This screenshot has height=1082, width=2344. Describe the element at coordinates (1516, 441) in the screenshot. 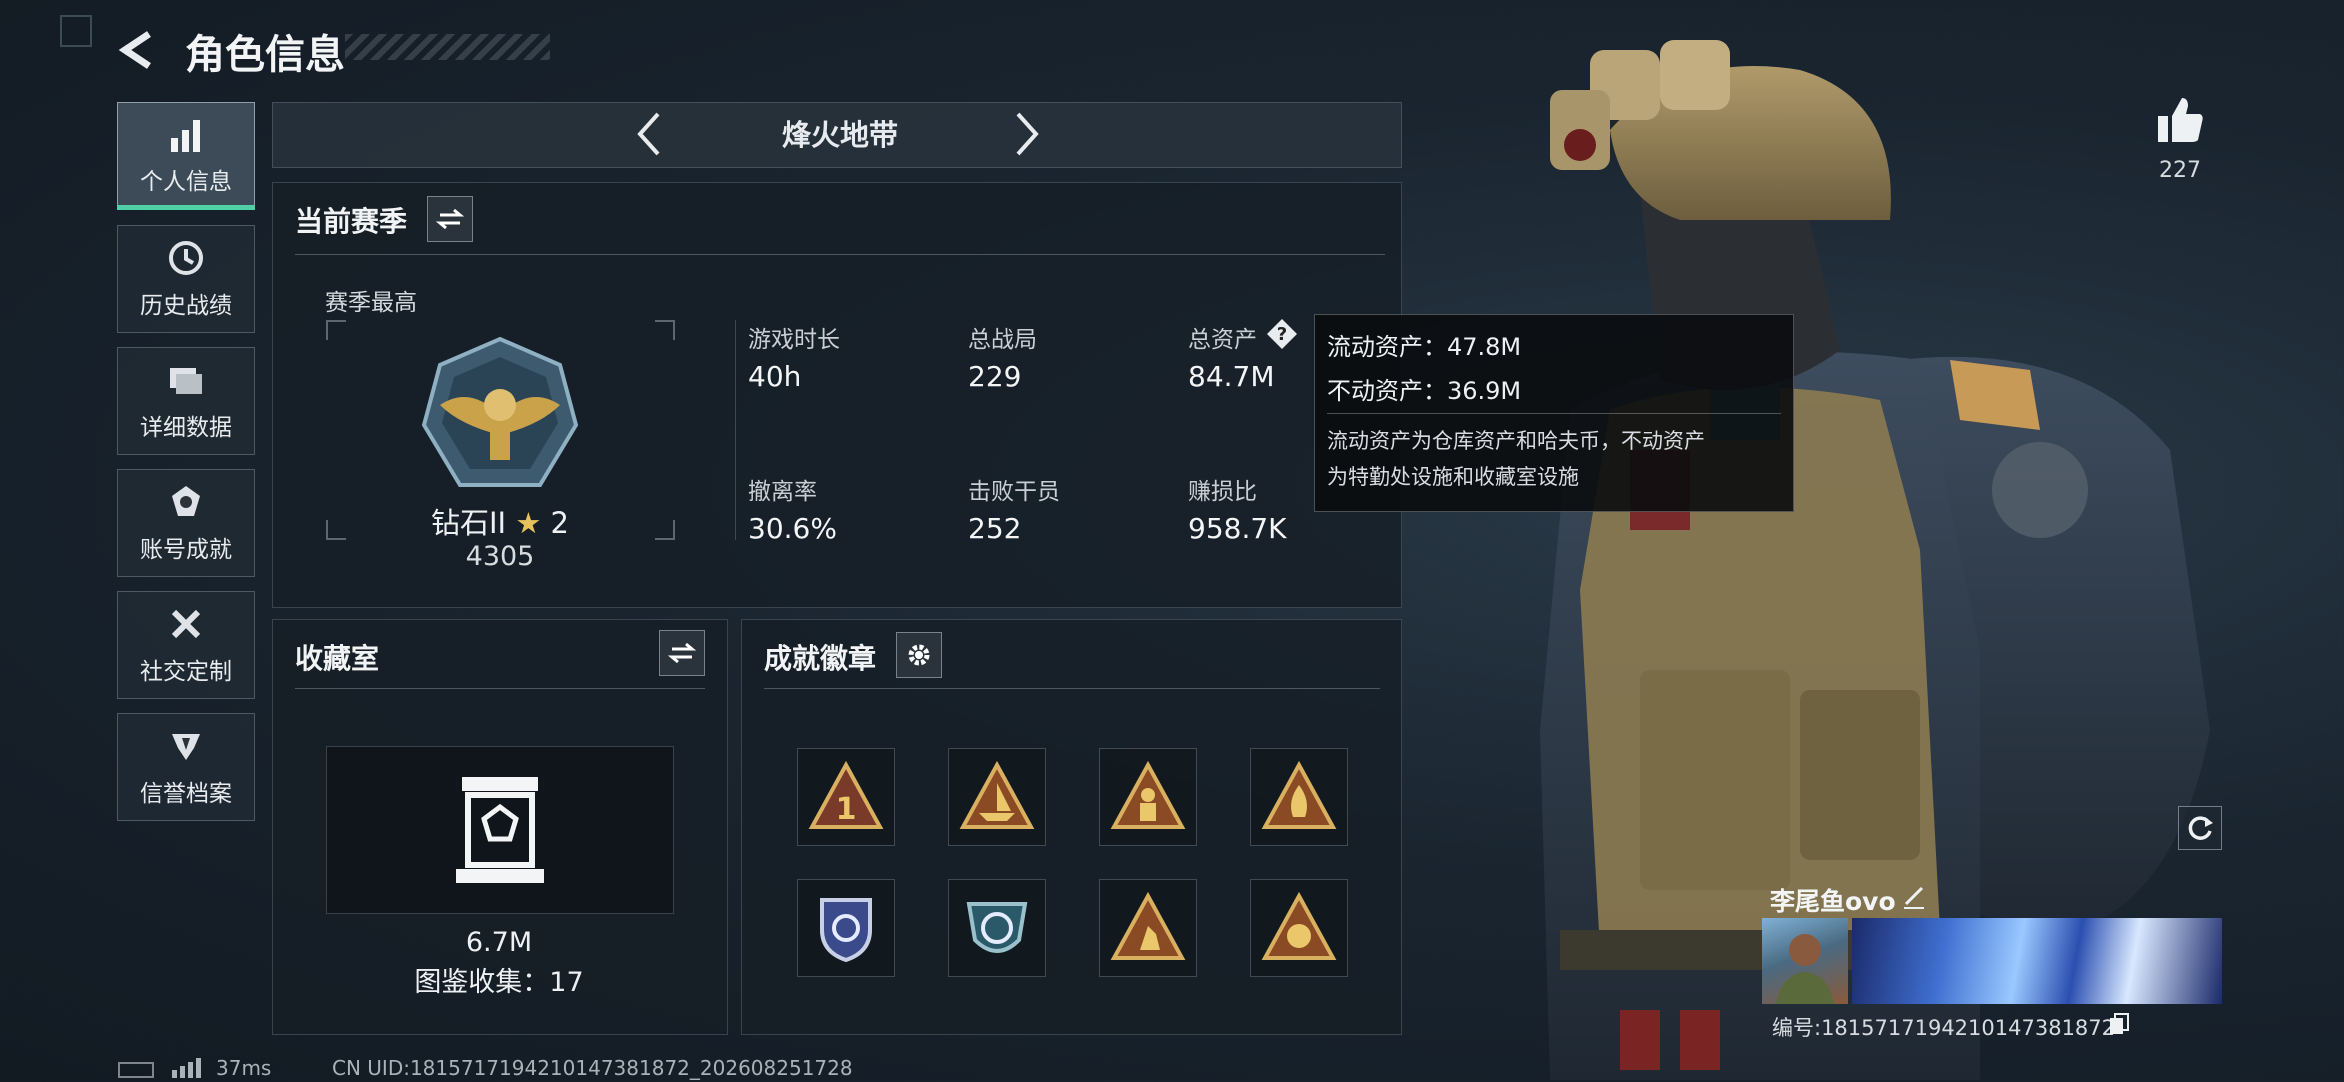

I see `tooltip-desc-line1: 流动资产为仓库资产和哈夫币，不动资产` at that location.